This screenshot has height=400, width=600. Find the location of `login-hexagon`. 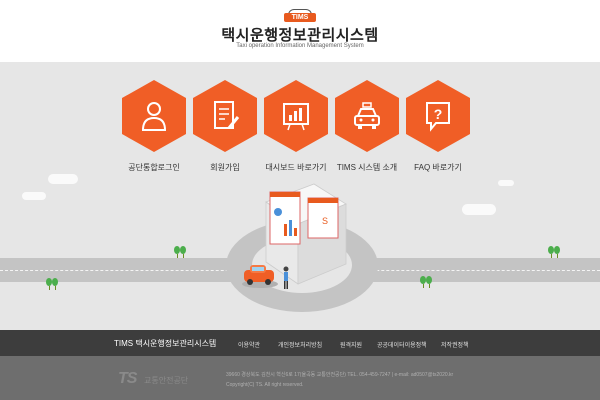

login-hexagon is located at coordinates (154, 116).